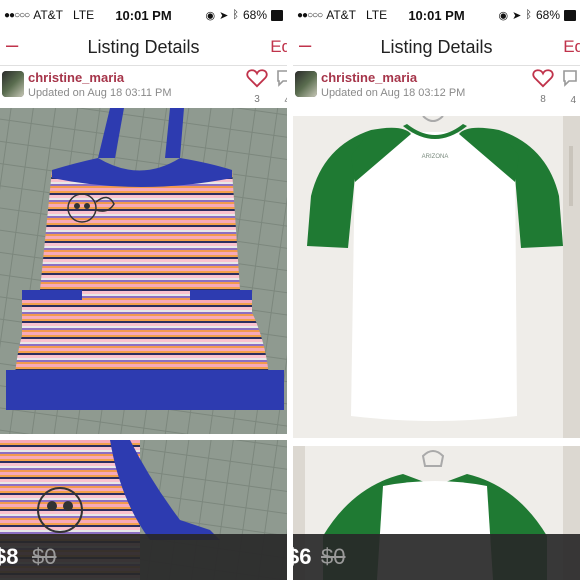 This screenshot has width=580, height=580. Describe the element at coordinates (302, 556) in the screenshot. I see `price: $6` at that location.